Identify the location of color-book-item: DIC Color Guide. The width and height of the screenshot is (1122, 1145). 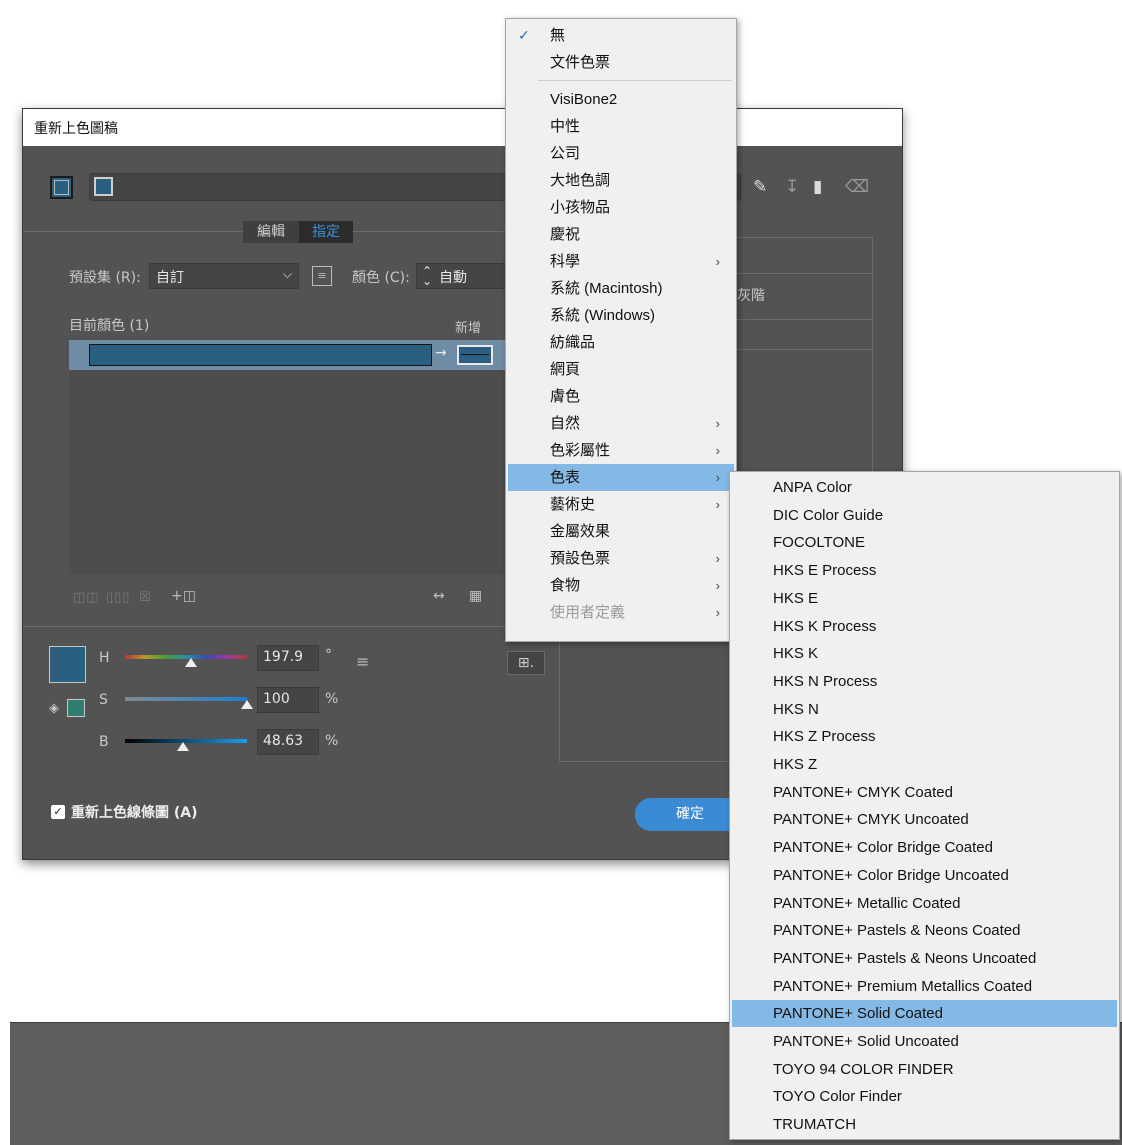
(924, 515).